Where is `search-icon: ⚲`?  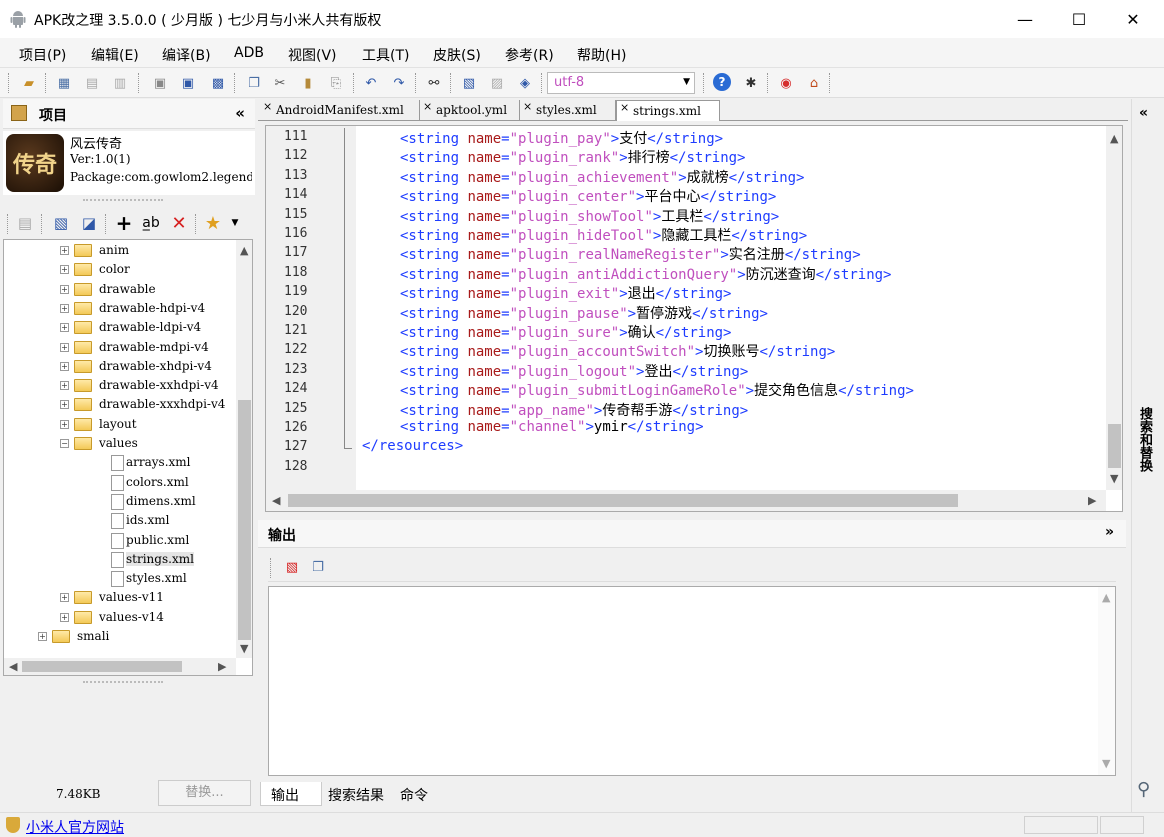 search-icon: ⚲ is located at coordinates (1143, 789).